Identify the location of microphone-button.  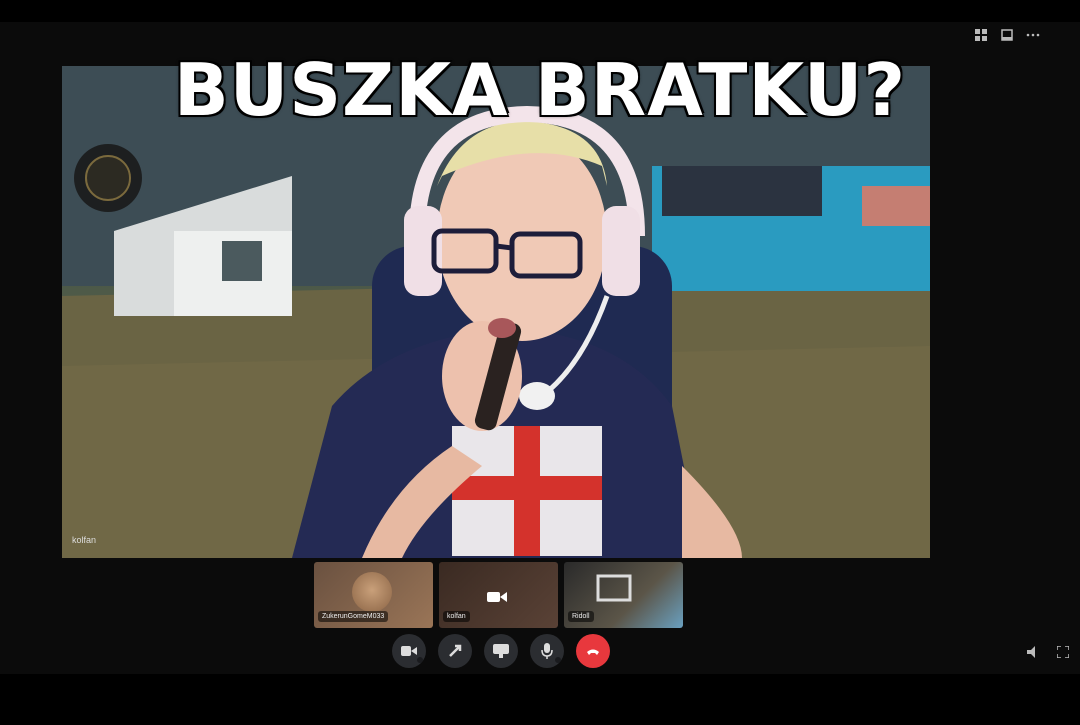
(547, 651).